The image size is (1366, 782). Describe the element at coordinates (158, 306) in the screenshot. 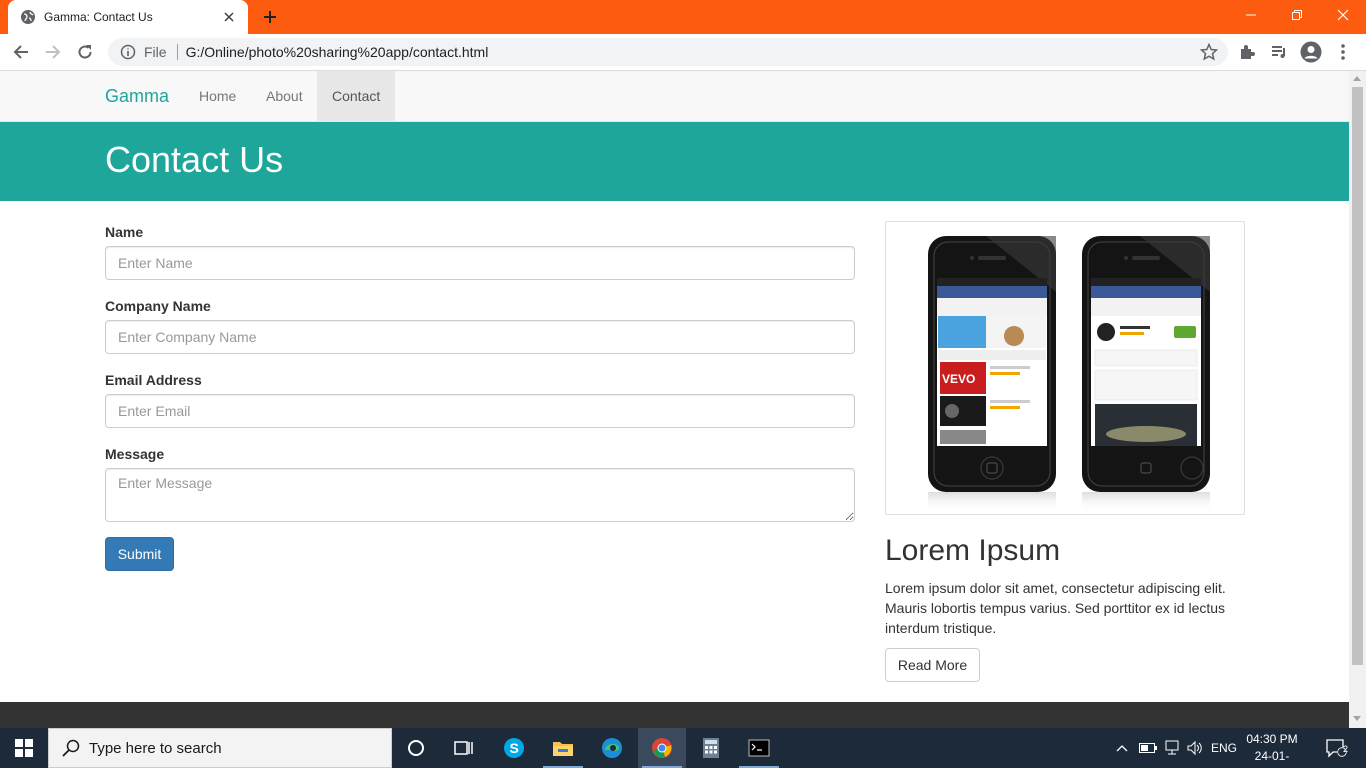

I see `company-name-label: Company Name` at that location.